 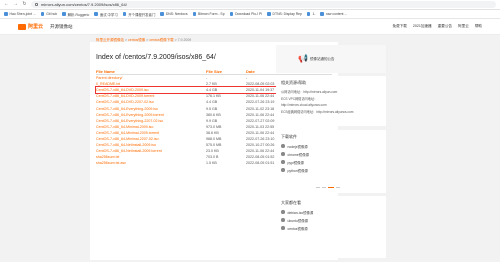 What do you see at coordinates (331, 154) in the screenshot?
I see `tool-item: chrome镜像源` at bounding box center [331, 154].